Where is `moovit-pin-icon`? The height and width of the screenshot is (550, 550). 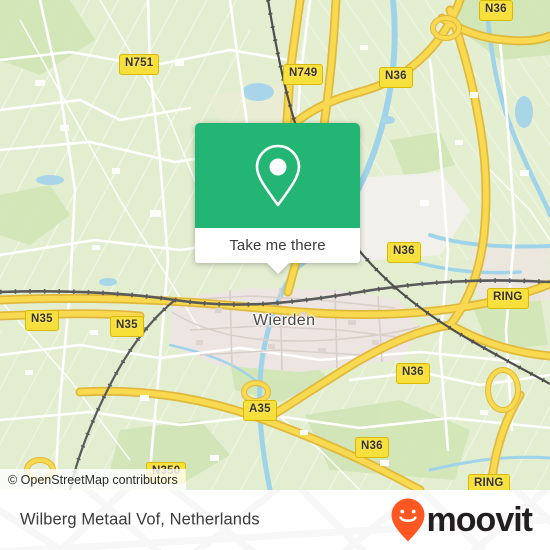 moovit-pin-icon is located at coordinates (408, 520).